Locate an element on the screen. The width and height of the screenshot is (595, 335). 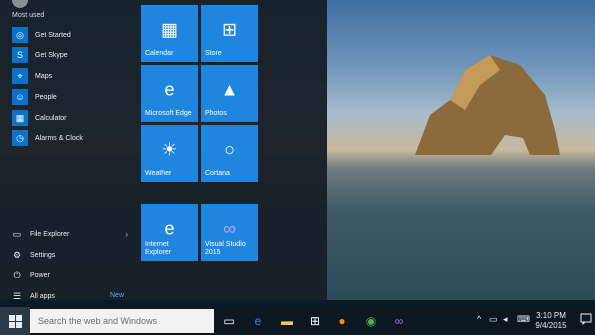
tile-label: Cortana is located at coordinates (217, 173).